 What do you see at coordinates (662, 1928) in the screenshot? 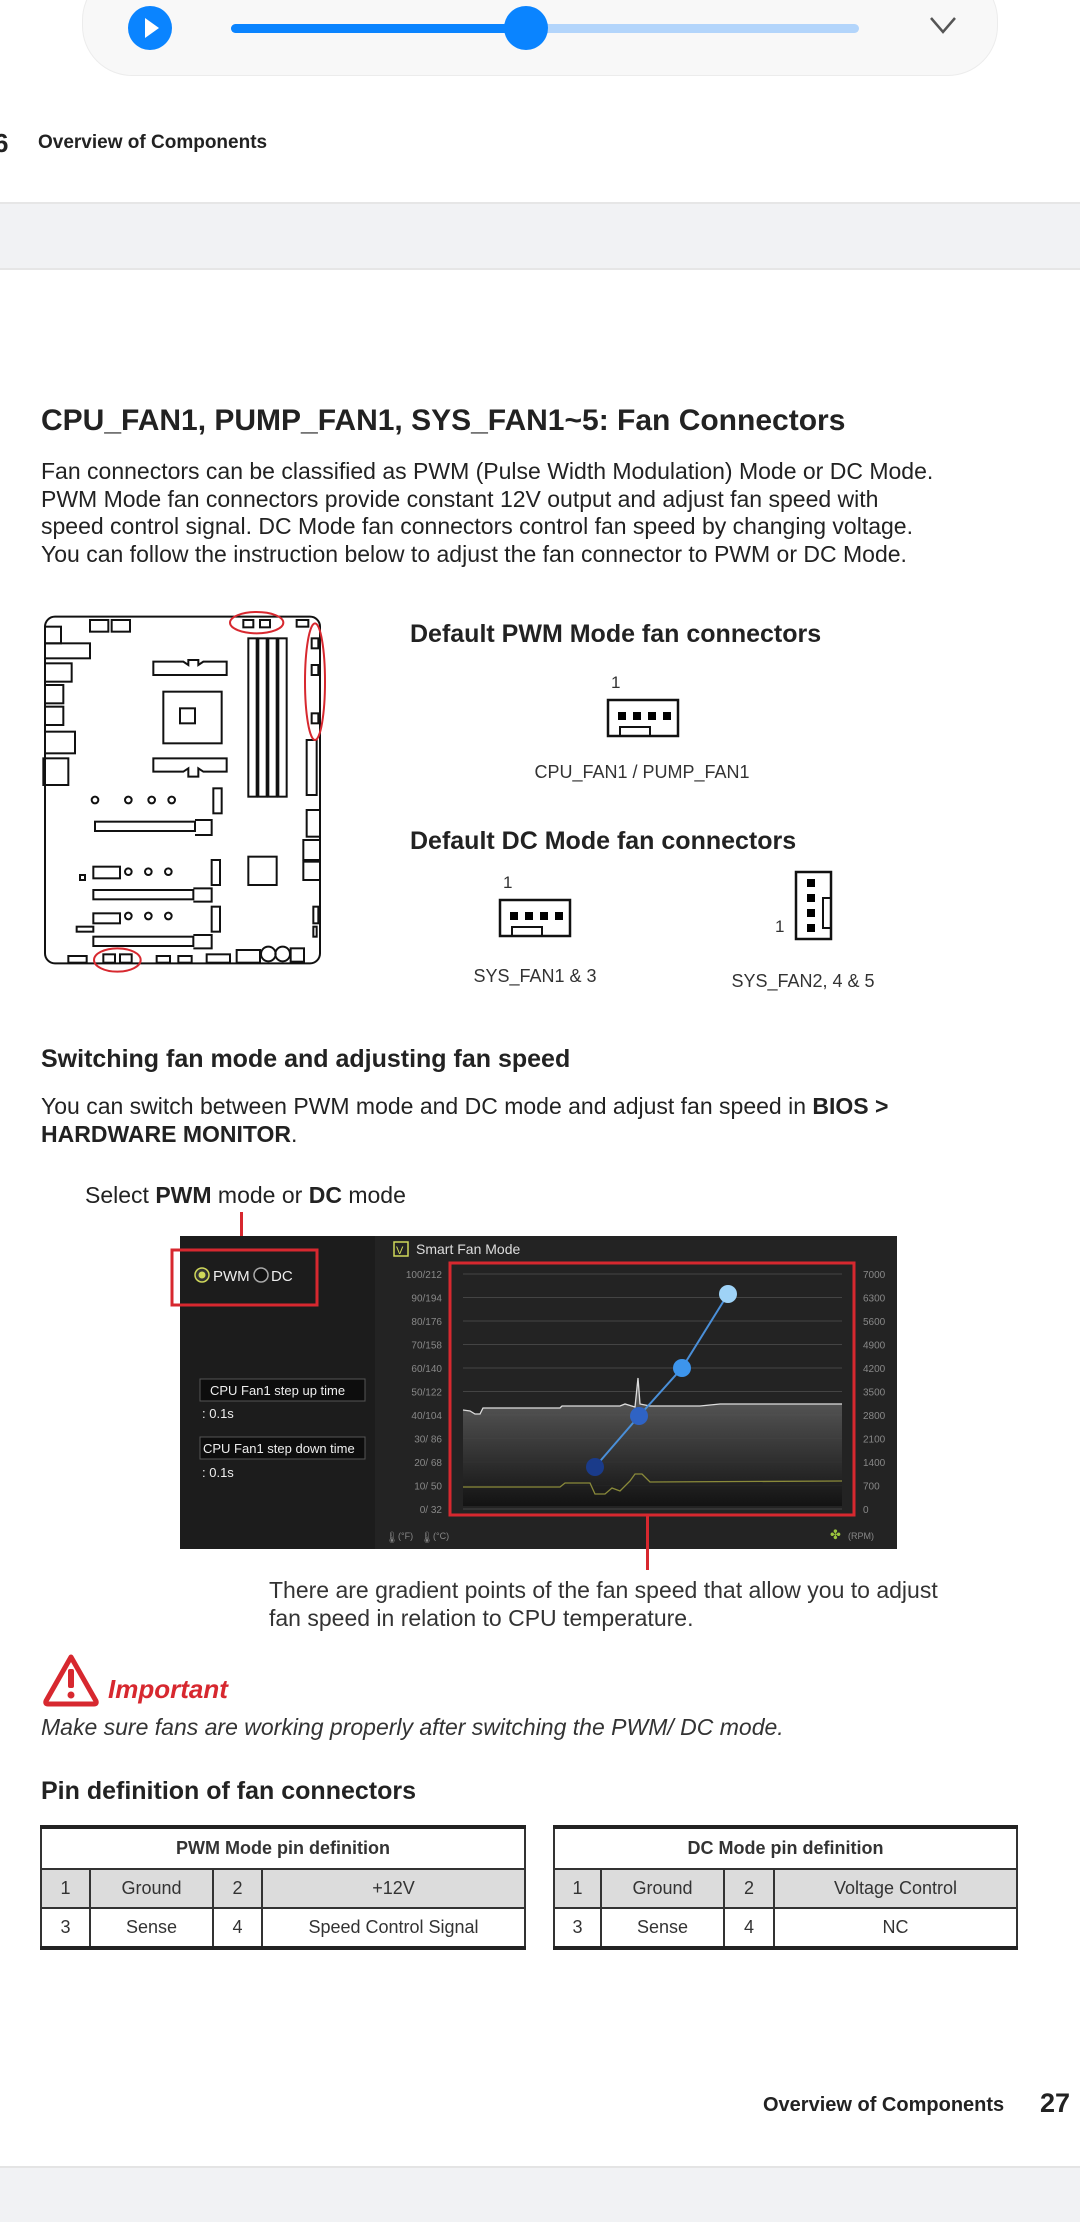
I see `pin-signal: Sense` at bounding box center [662, 1928].